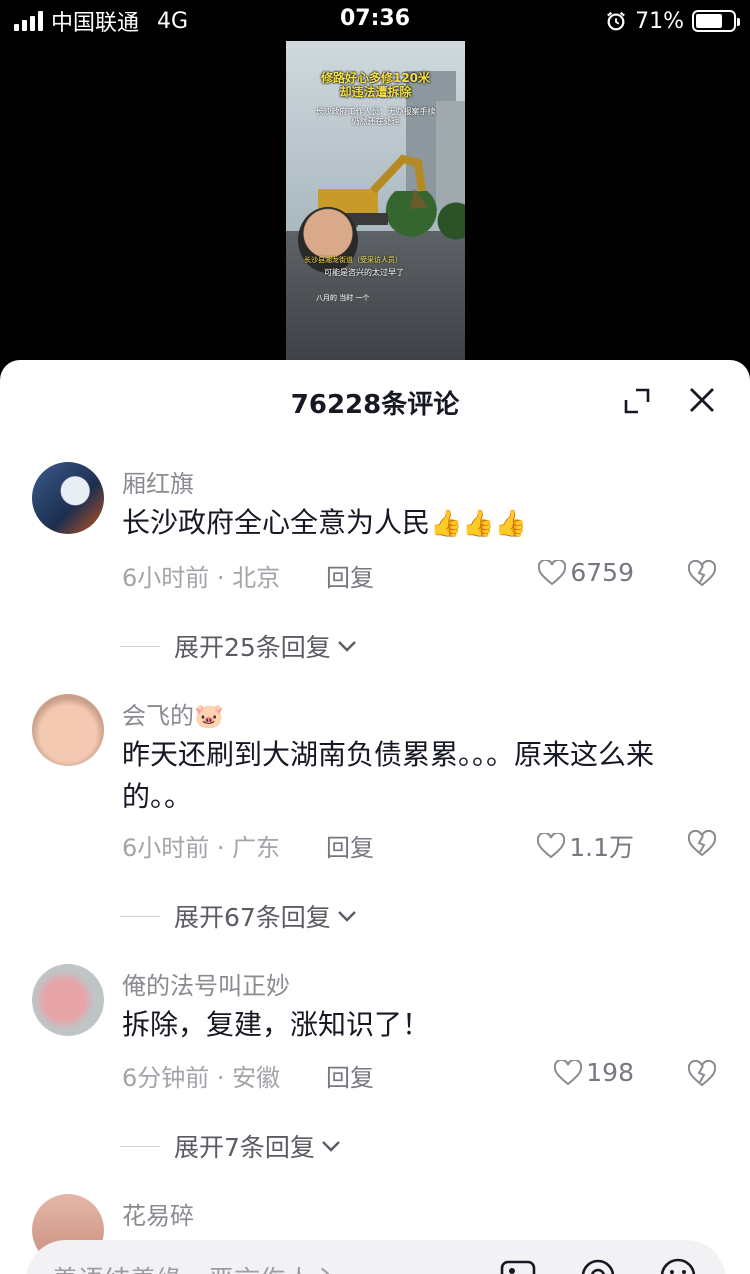 The width and height of the screenshot is (750, 1274). Describe the element at coordinates (388, 775) in the screenshot. I see `comment-text: 昨天还刷到大湖南负债累累。。。原来这么来的。。` at that location.